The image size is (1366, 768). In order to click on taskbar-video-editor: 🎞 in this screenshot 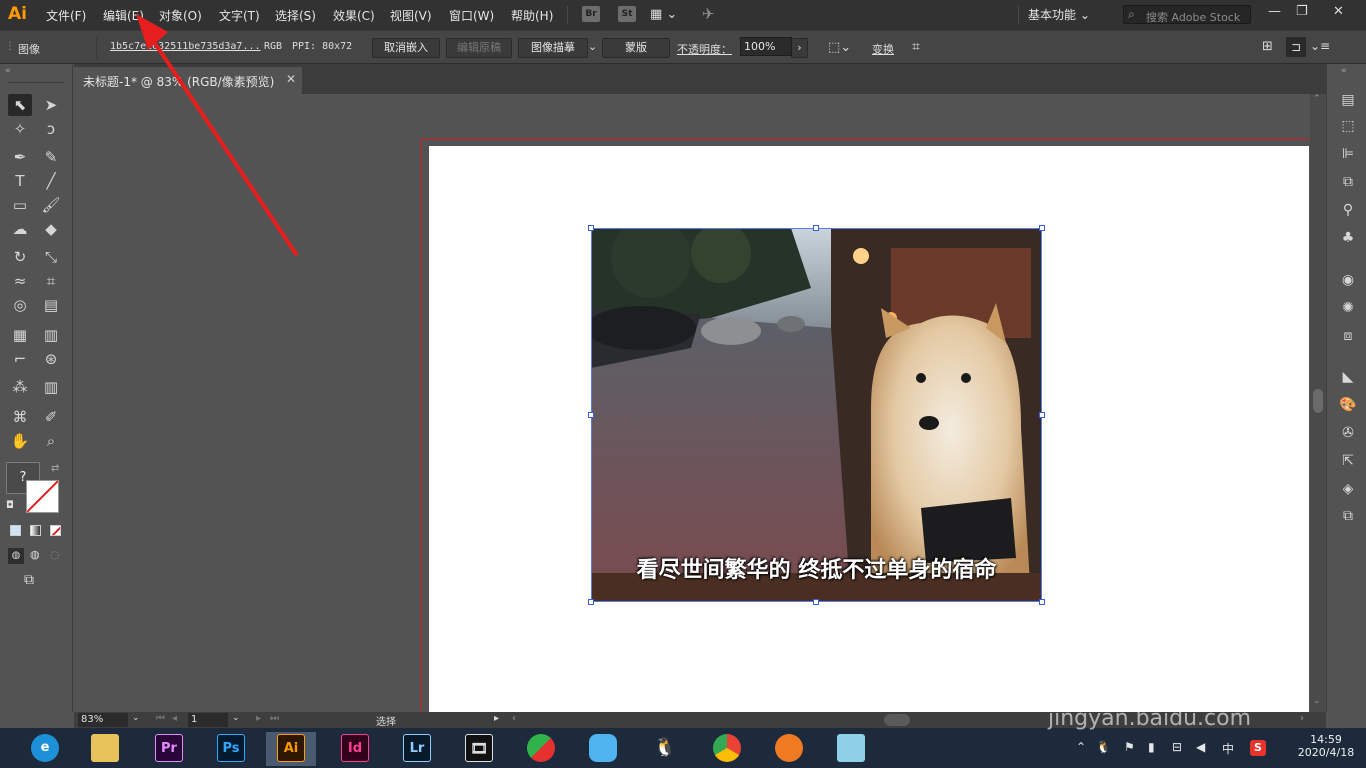, I will do `click(479, 749)`.